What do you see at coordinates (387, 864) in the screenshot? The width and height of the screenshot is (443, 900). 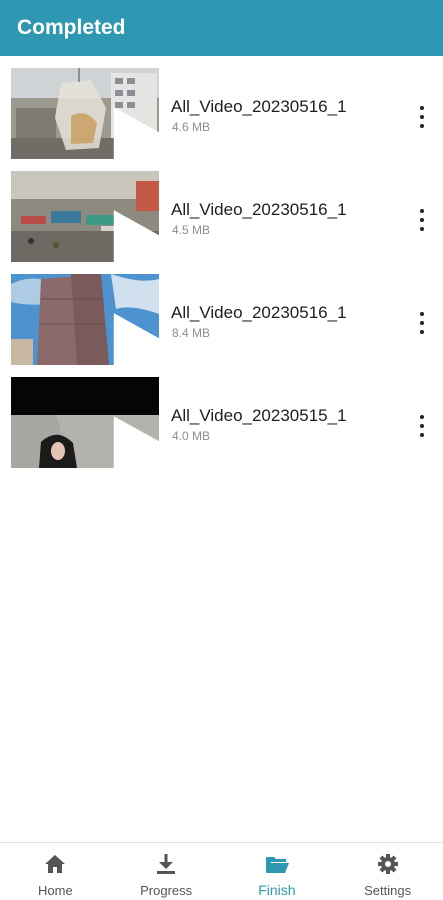 I see `gear-icon` at bounding box center [387, 864].